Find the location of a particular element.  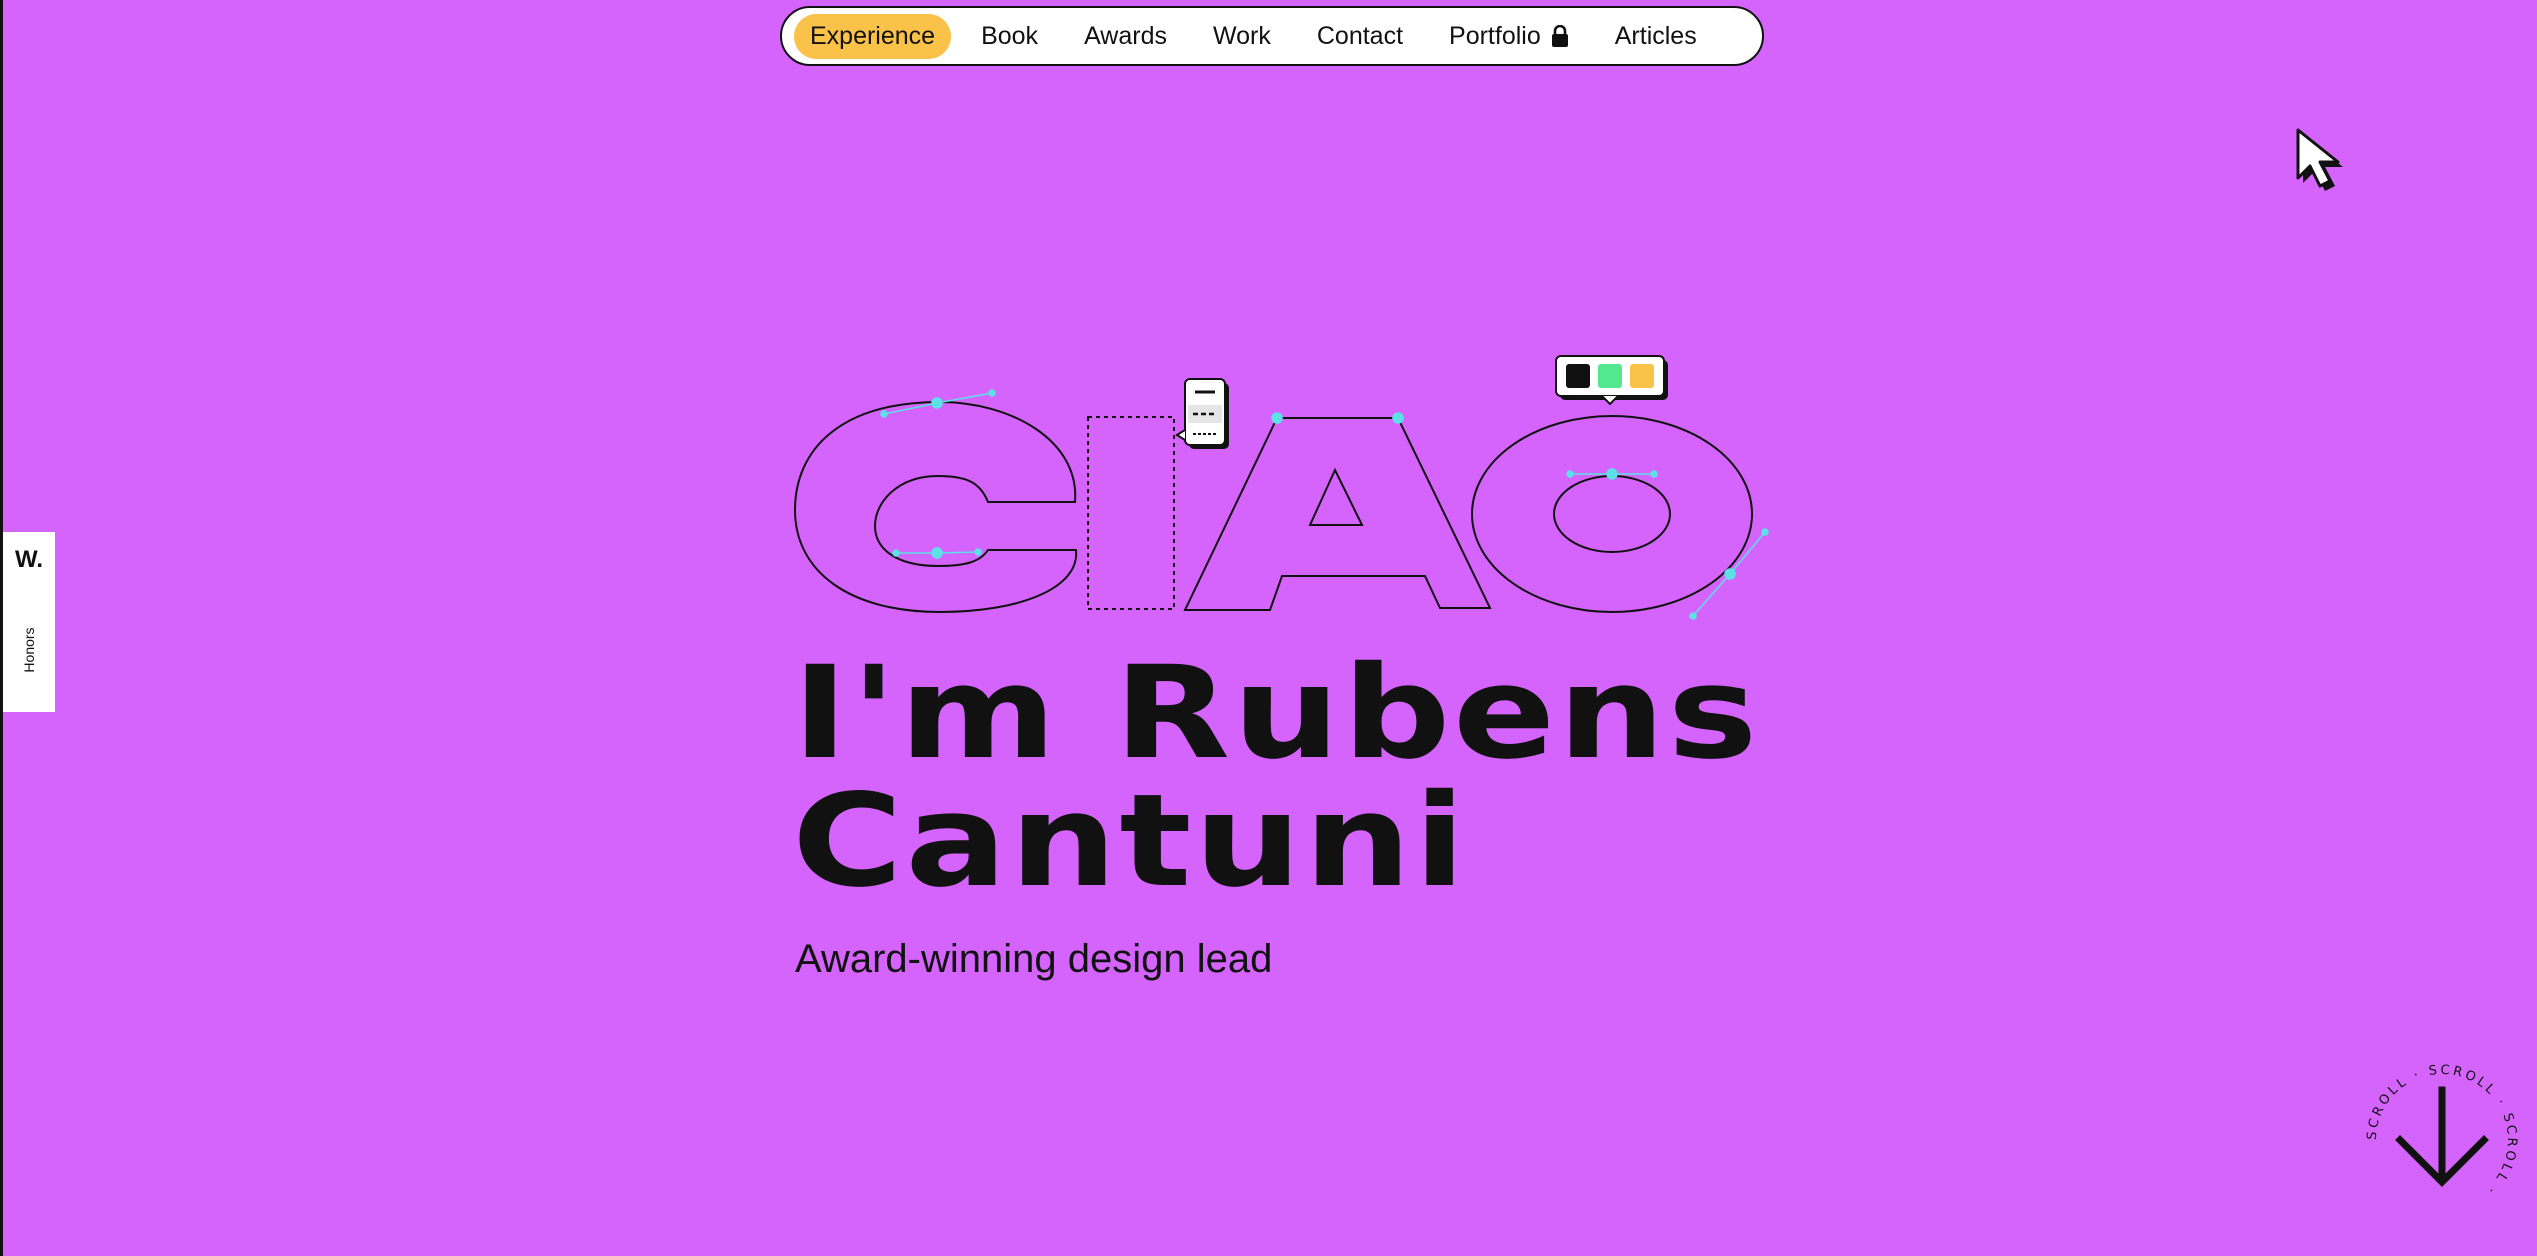

honors-label: Honors is located at coordinates (29, 650).